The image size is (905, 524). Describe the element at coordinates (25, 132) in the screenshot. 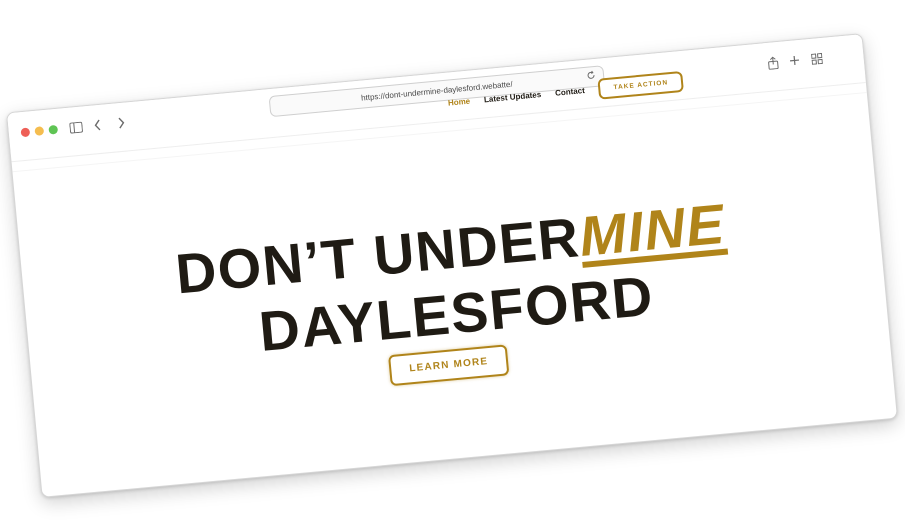

I see `close-window-button` at that location.